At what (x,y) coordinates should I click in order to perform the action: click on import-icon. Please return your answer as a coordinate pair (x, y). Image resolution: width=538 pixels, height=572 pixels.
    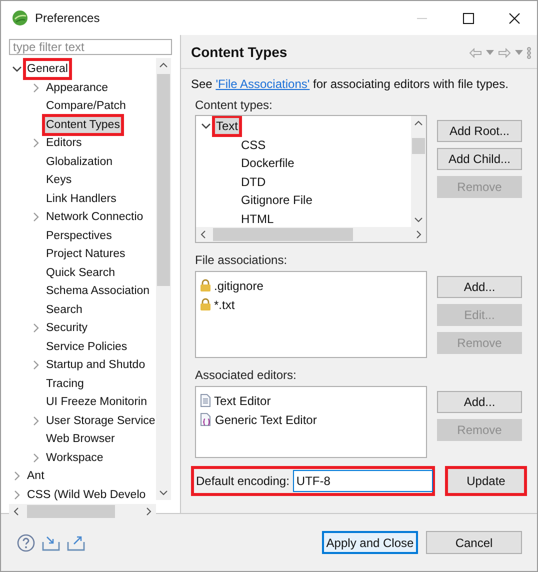
    Looking at the image, I should click on (51, 542).